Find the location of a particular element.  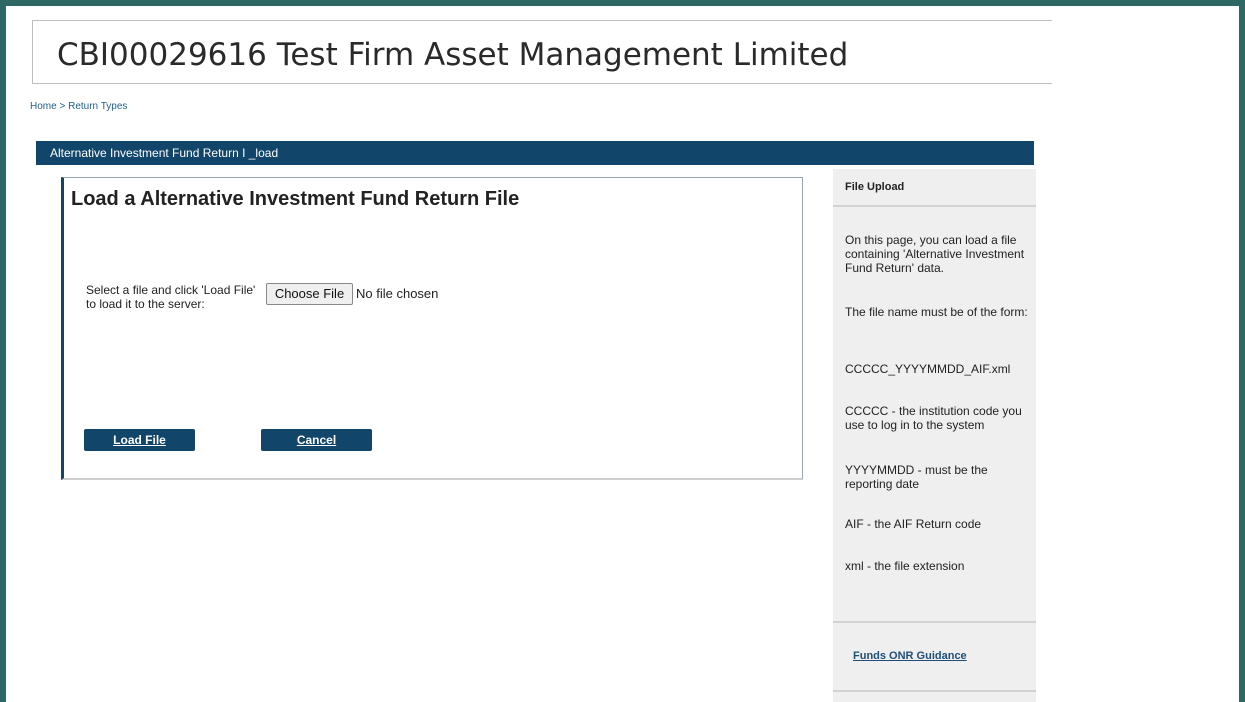

load-file-button: Load File is located at coordinates (139, 440).